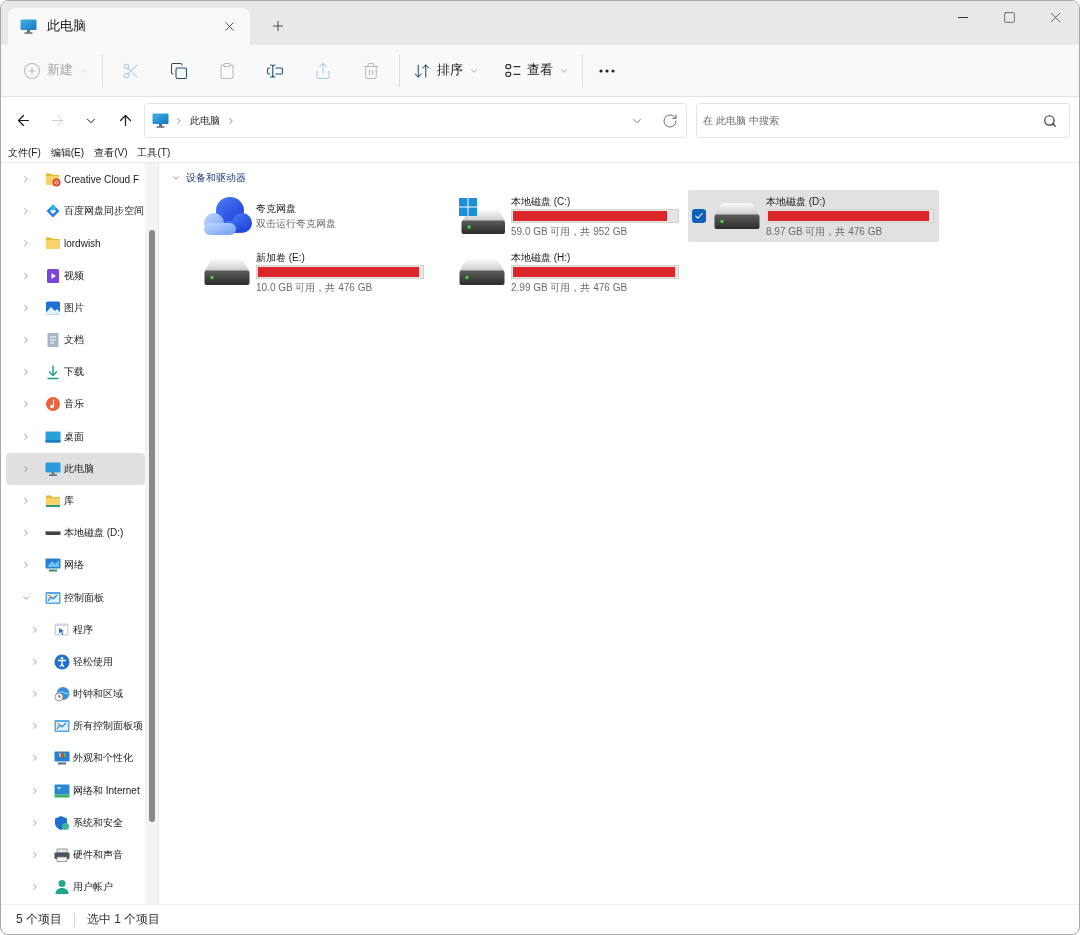 This screenshot has height=935, width=1080. Describe the element at coordinates (75, 790) in the screenshot. I see `sidebar-item: 网络和 Internet` at that location.